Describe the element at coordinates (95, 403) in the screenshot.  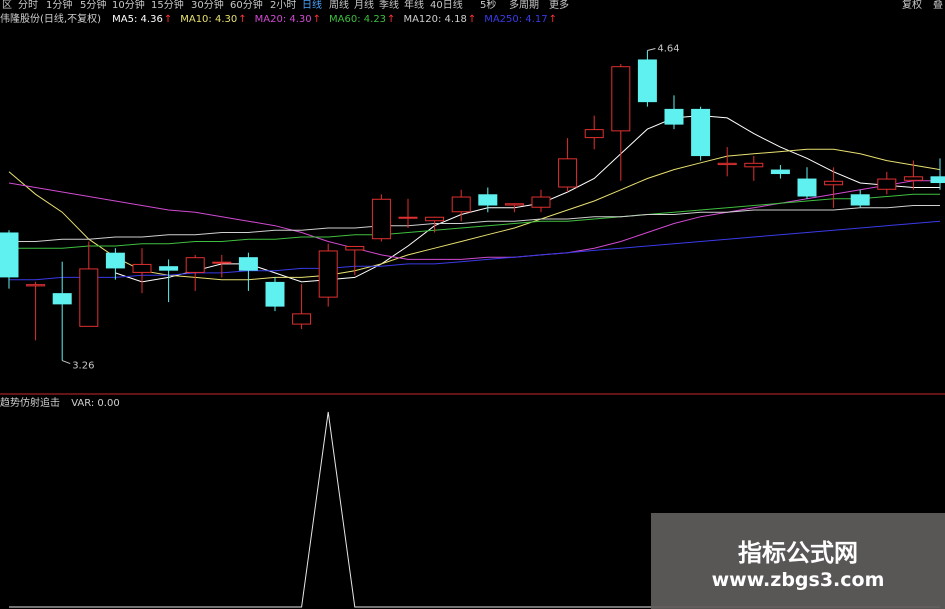
I see `indicator-var-value: VAR: 0.00` at that location.